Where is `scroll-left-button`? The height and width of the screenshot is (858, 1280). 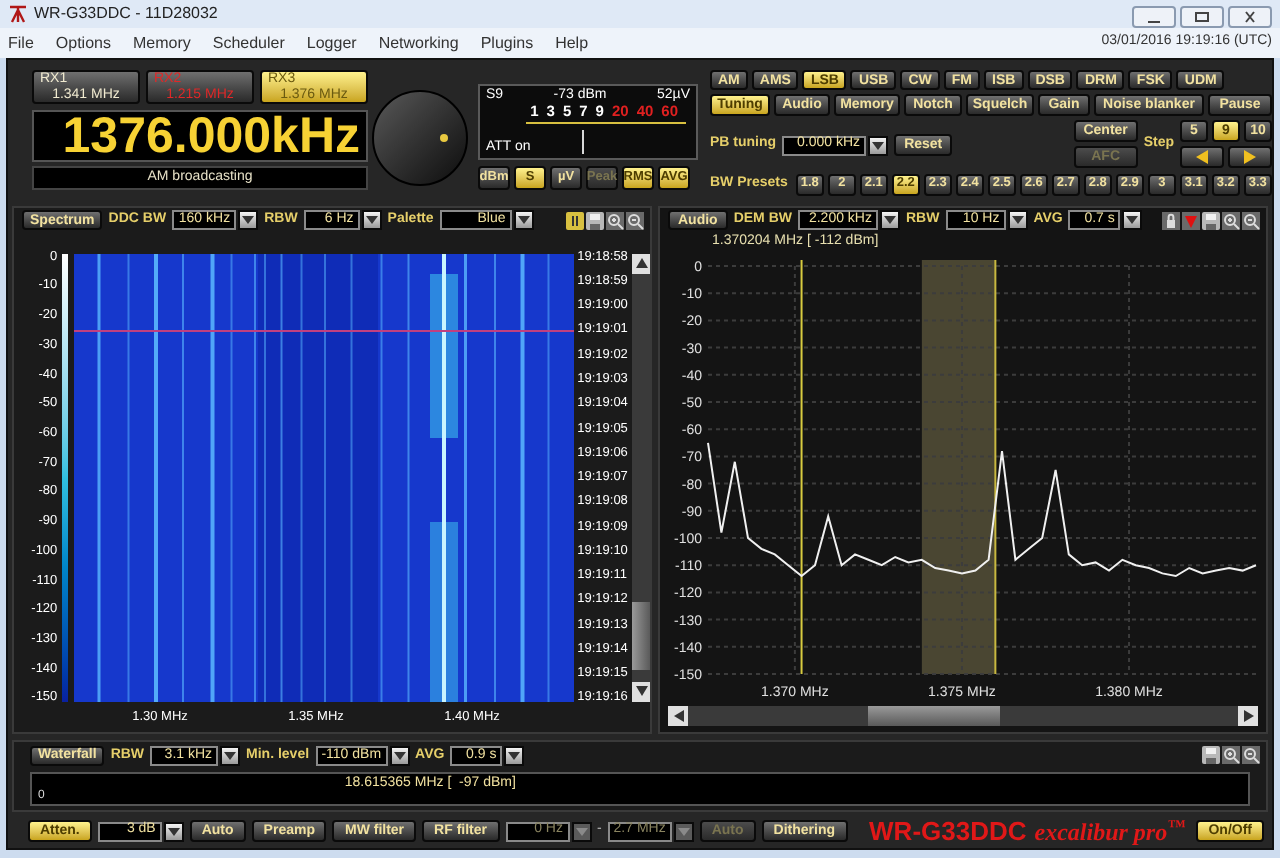
scroll-left-button is located at coordinates (678, 715).